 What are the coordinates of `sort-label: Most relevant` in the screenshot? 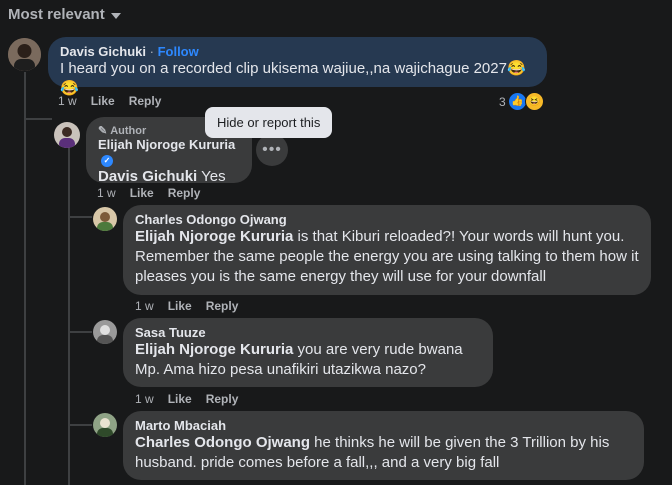 It's located at (56, 14).